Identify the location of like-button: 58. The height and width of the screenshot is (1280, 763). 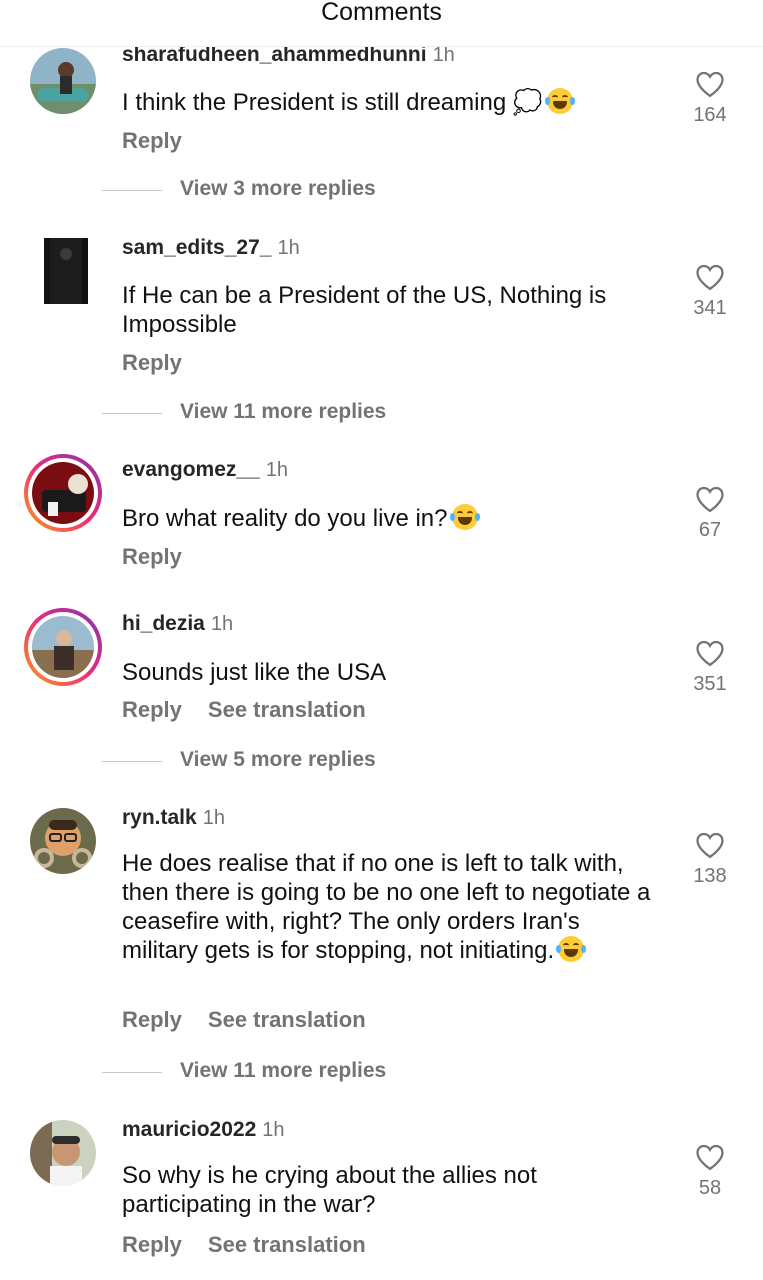
(710, 1171).